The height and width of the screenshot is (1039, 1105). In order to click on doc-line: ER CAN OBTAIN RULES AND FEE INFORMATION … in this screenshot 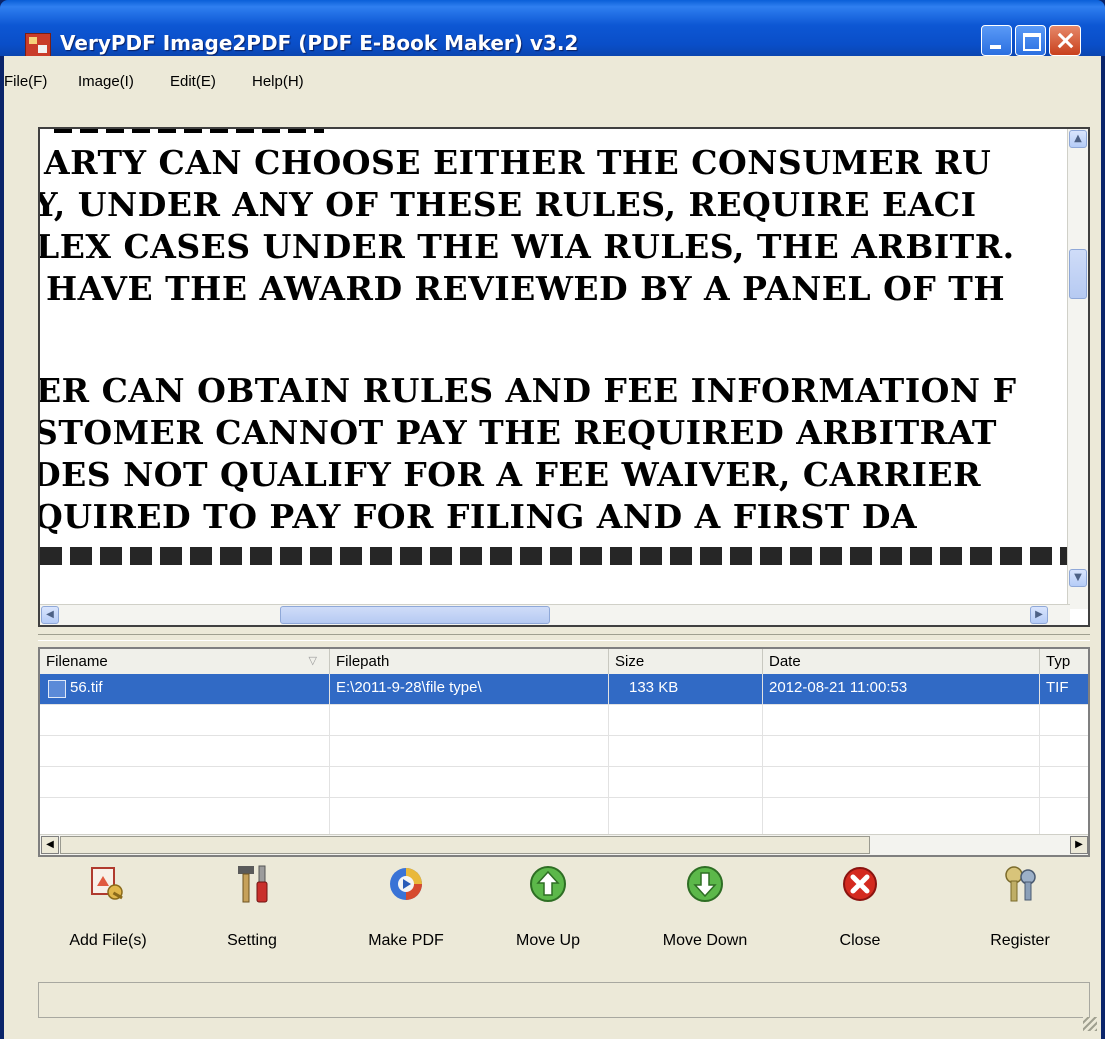, I will do `click(528, 390)`.